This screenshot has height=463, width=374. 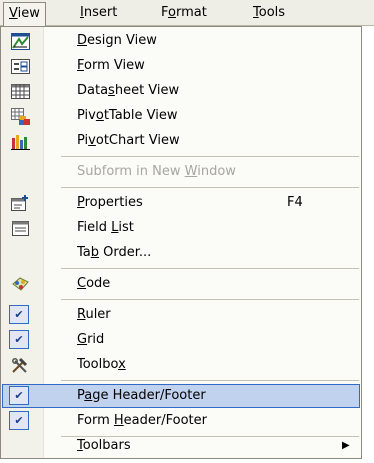 I want to click on menu-insert-post: nsert, so click(x=100, y=12).